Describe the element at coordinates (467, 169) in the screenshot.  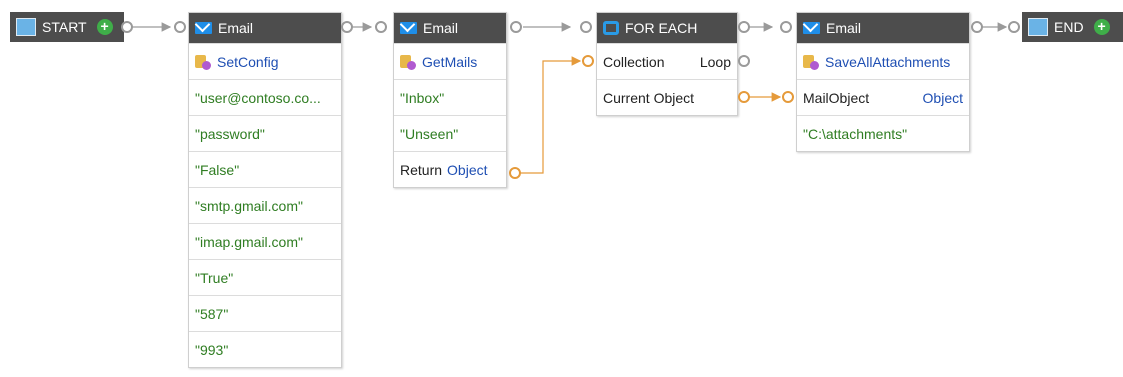
I see `return-type: Object` at that location.